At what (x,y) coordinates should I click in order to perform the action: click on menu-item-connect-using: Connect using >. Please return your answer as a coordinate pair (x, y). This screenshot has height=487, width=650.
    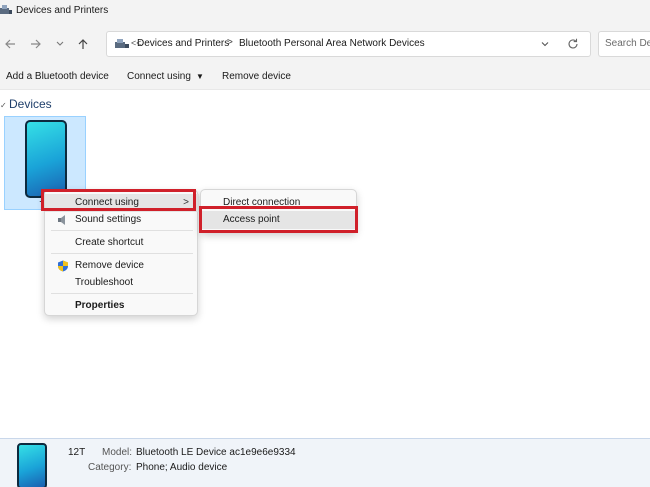
    Looking at the image, I should click on (122, 203).